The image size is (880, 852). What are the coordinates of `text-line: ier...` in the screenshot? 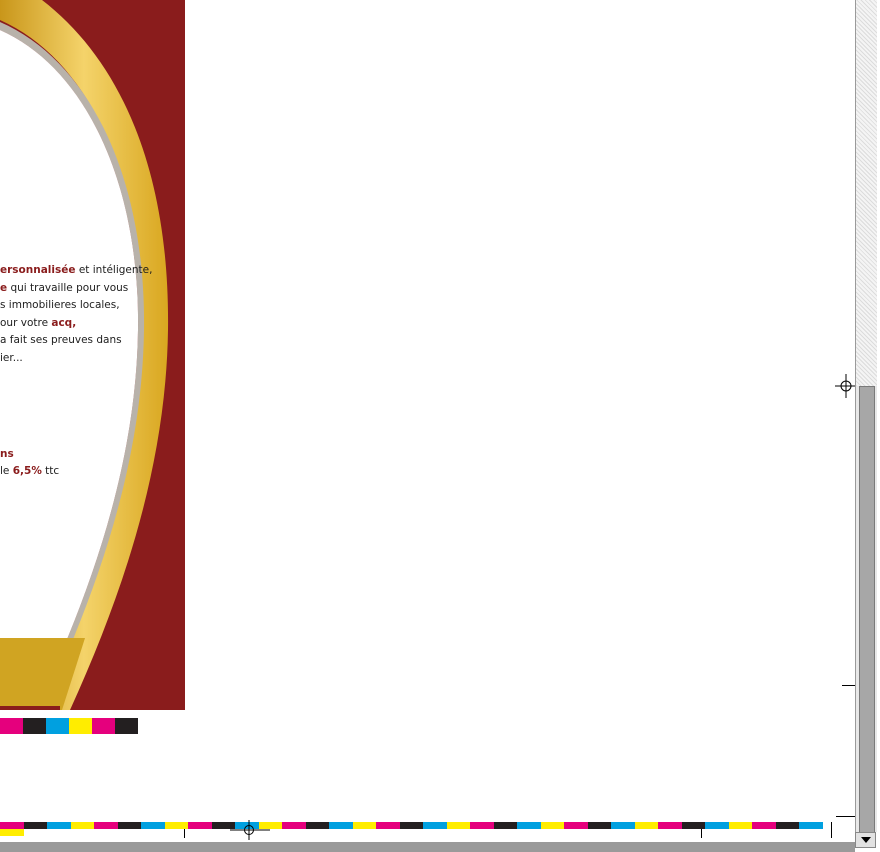 It's located at (80, 359).